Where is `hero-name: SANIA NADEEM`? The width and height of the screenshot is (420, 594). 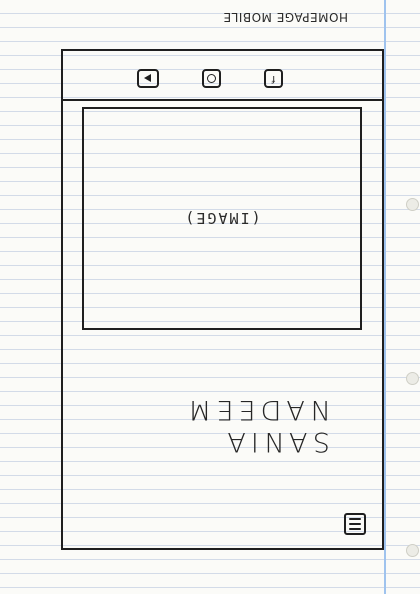 hero-name: SANIA NADEEM is located at coordinates (220, 425).